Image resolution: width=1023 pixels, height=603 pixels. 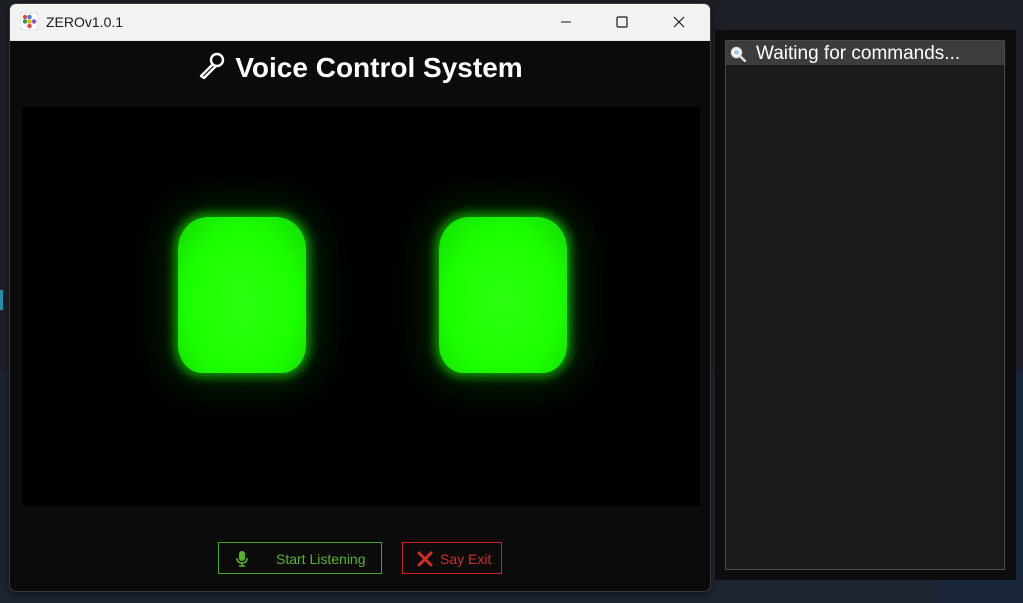 I want to click on right-eye, so click(x=503, y=295).